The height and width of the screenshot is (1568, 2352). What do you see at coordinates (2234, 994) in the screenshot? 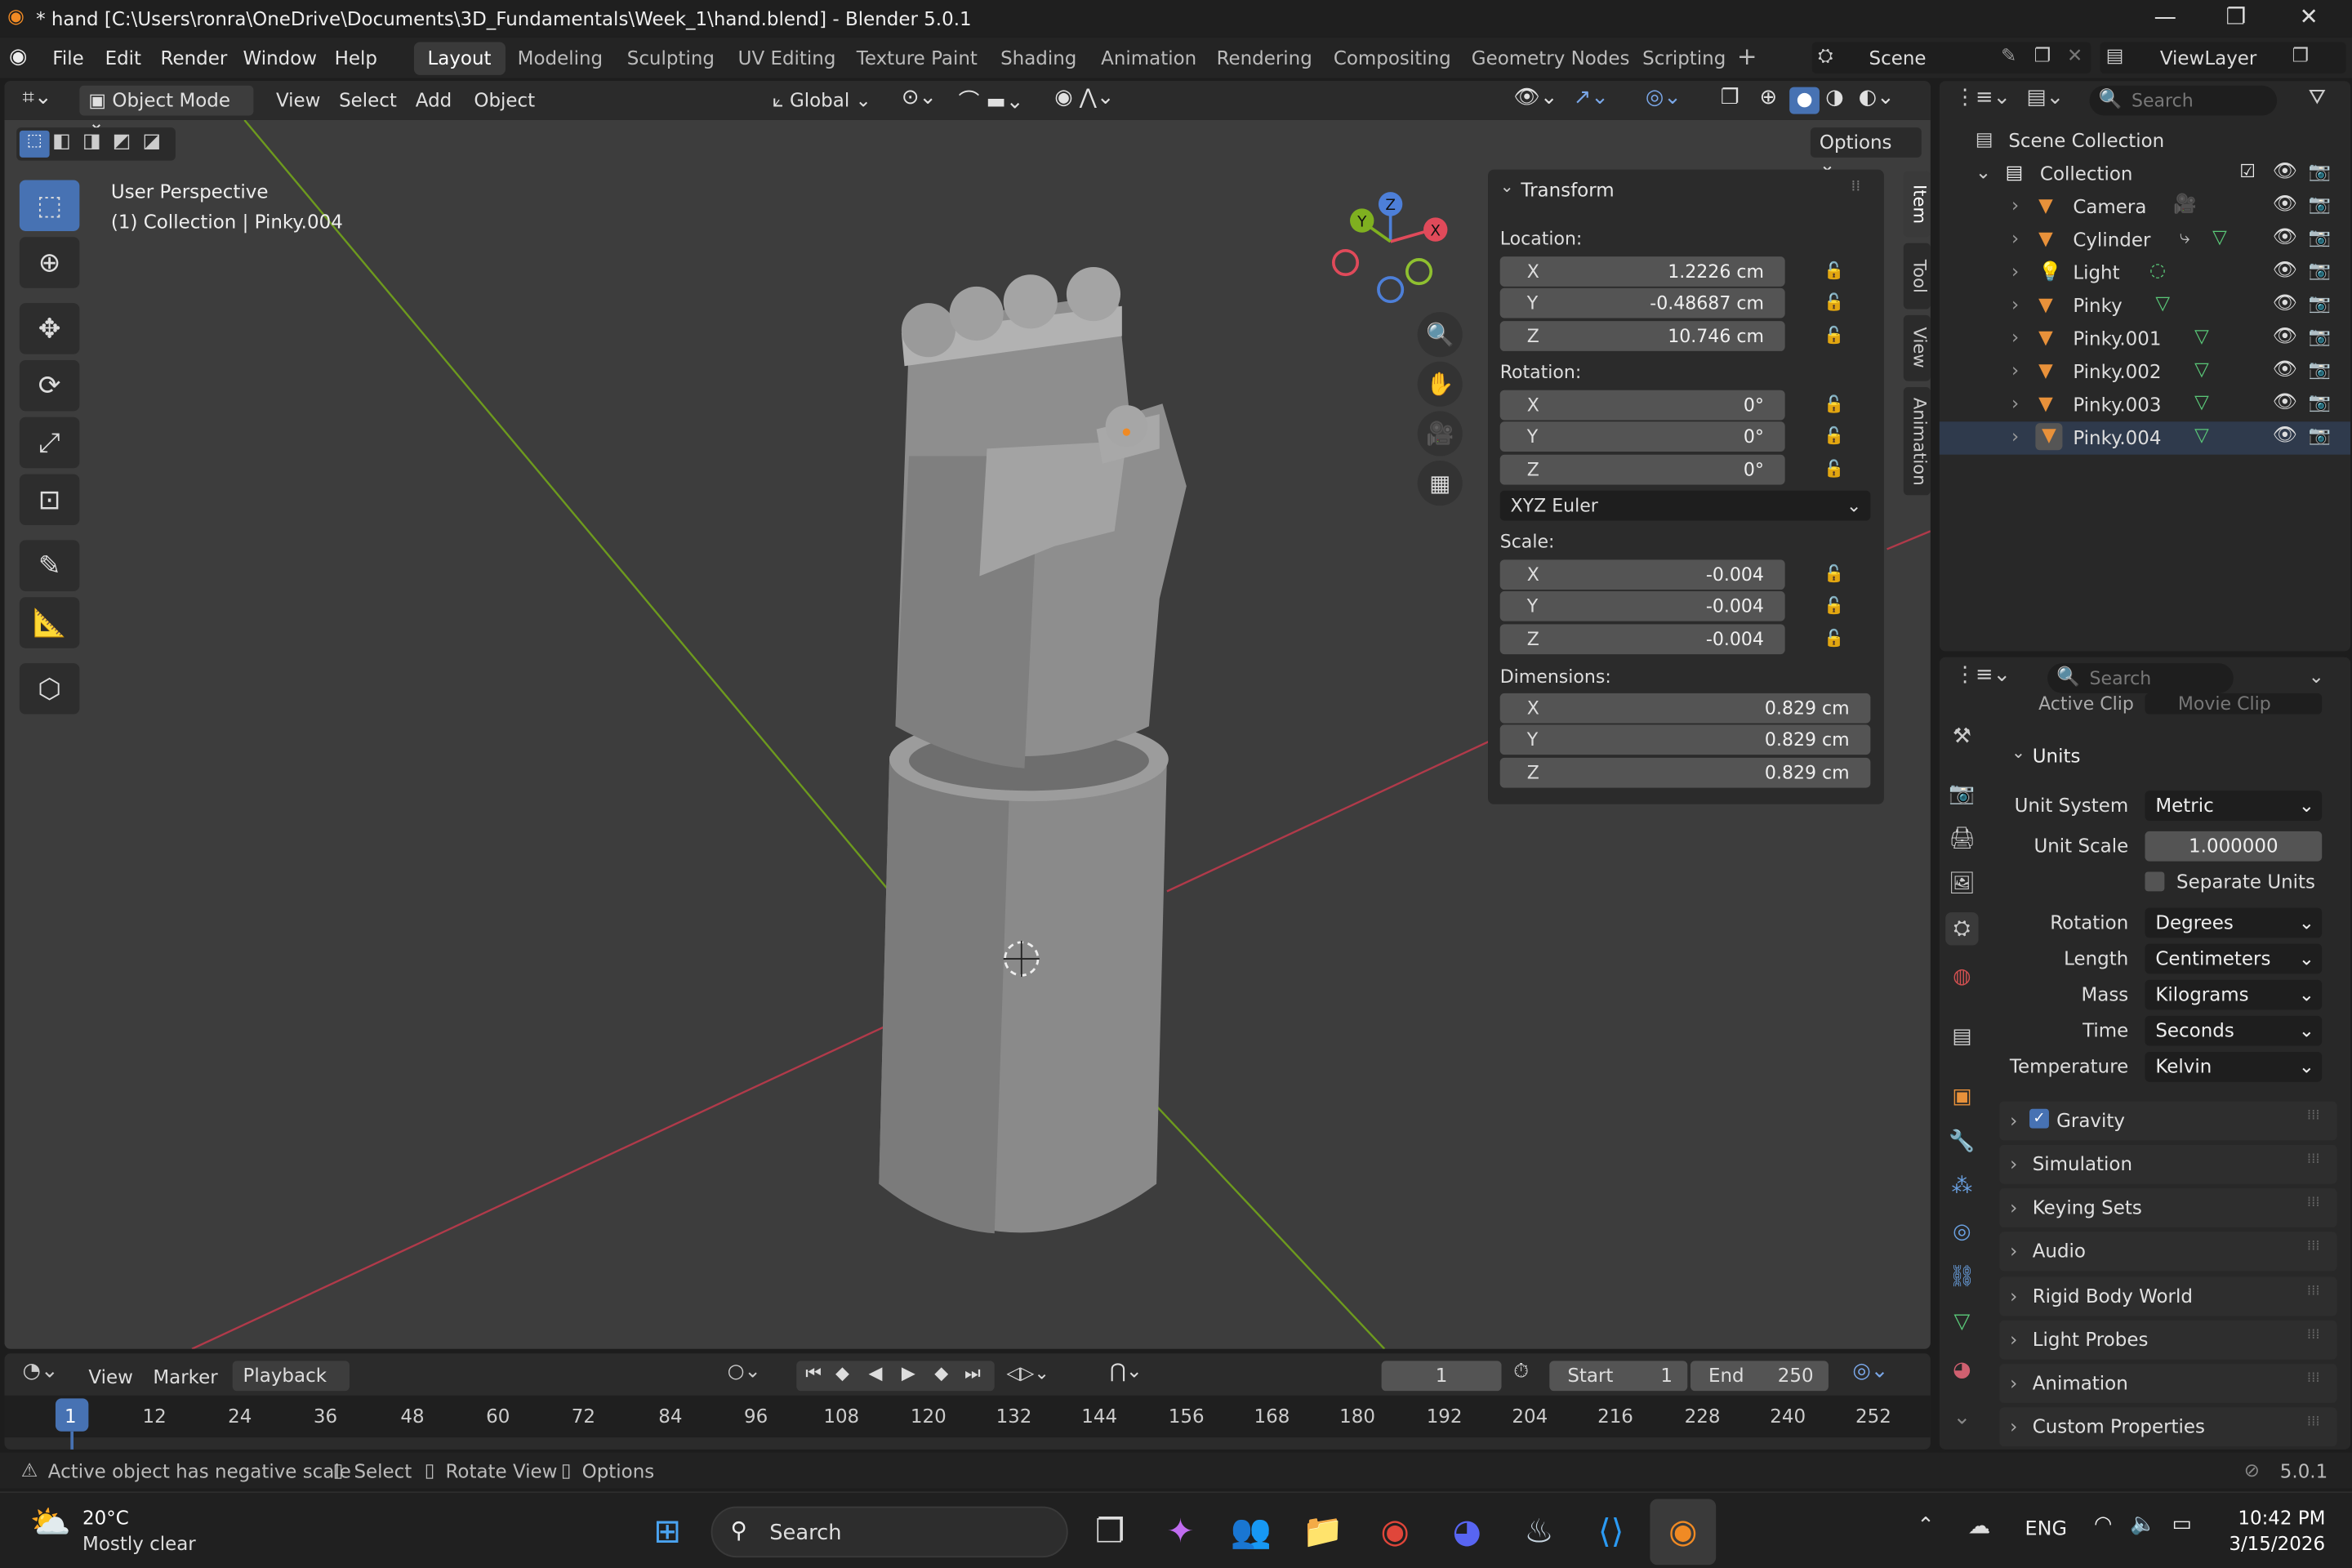
I see `mass-unit-dropdown: Kilograms ⌄` at bounding box center [2234, 994].